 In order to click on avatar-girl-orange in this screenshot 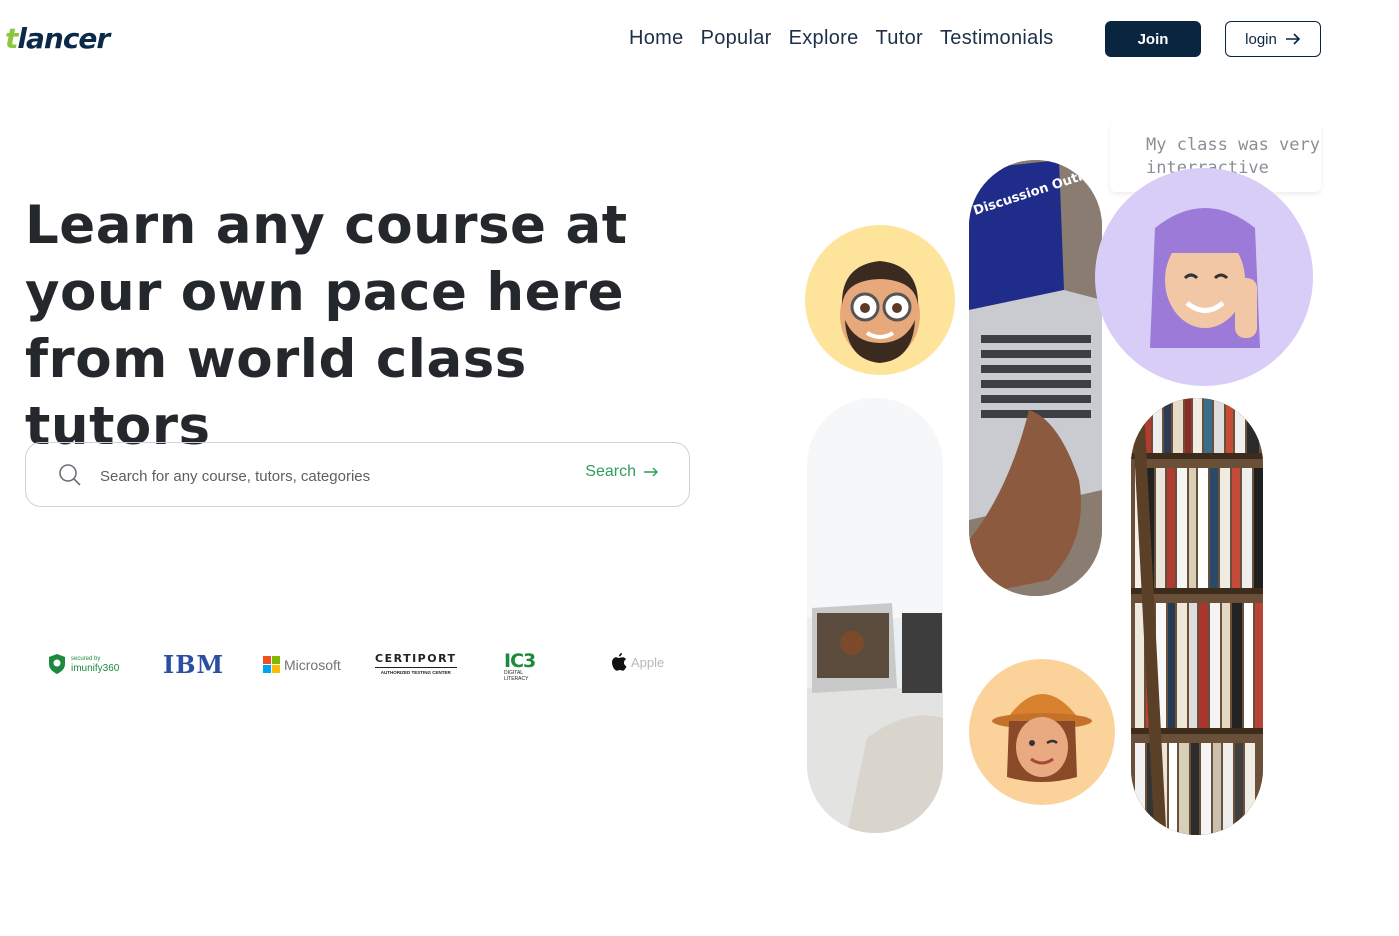, I will do `click(1042, 732)`.